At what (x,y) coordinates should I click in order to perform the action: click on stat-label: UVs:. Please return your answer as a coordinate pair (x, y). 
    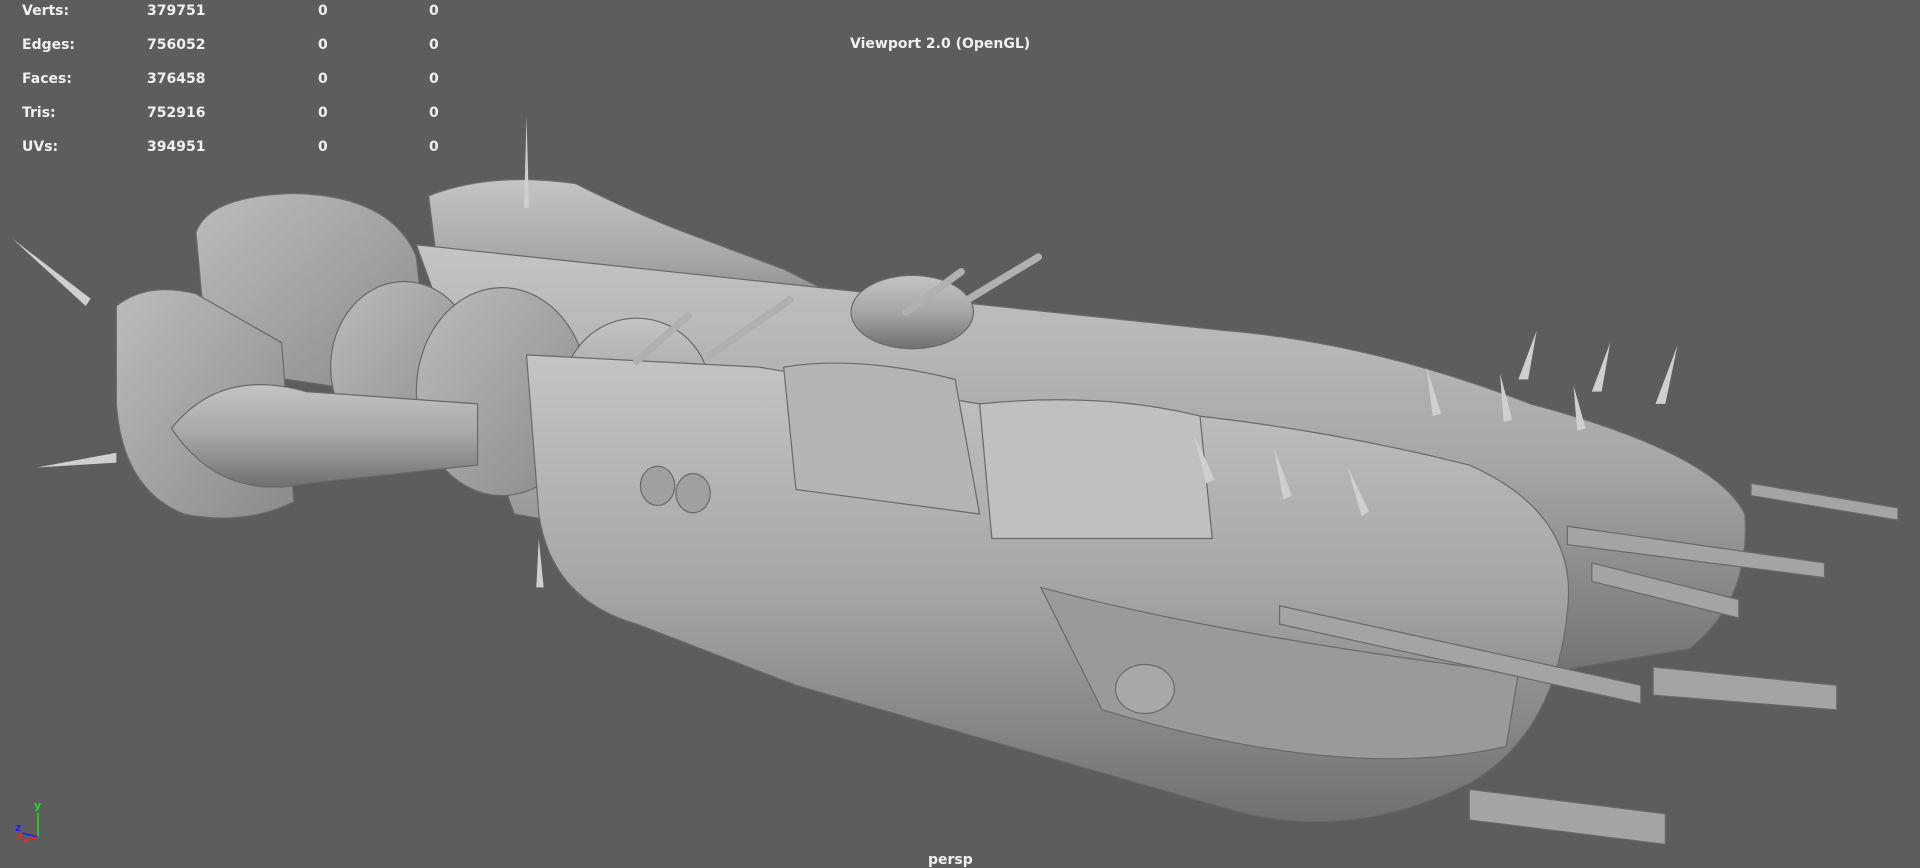
    Looking at the image, I should click on (40, 147).